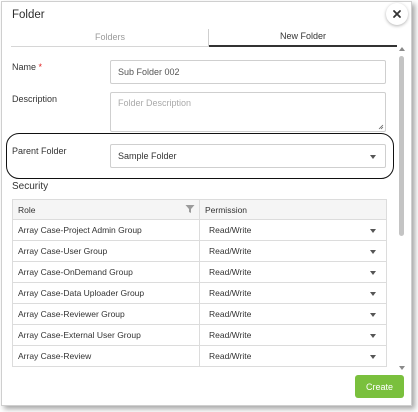  I want to click on scrollbar-thumb, so click(401, 146).